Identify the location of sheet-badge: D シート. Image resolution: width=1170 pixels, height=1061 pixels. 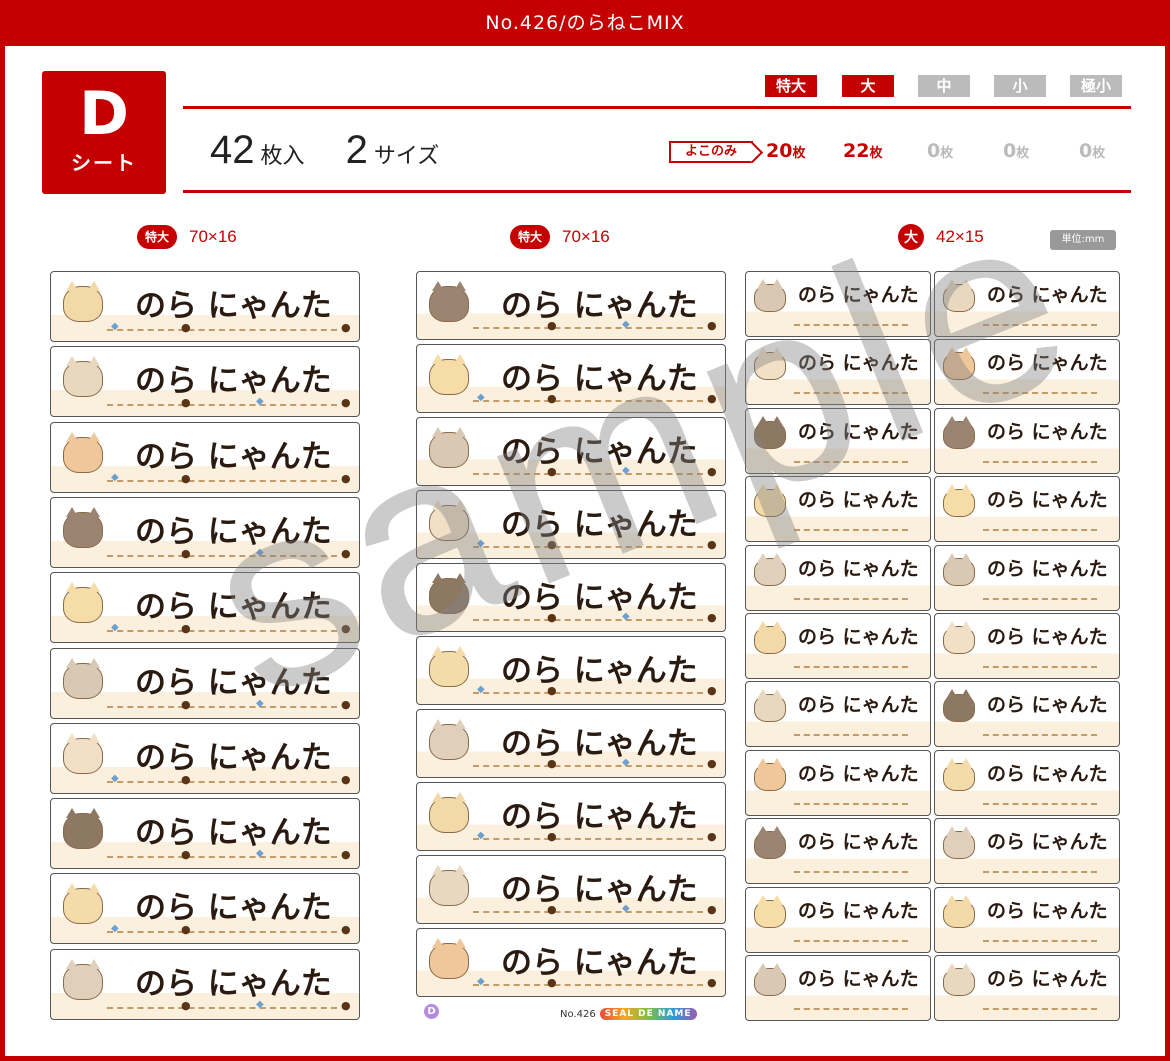
(104, 132).